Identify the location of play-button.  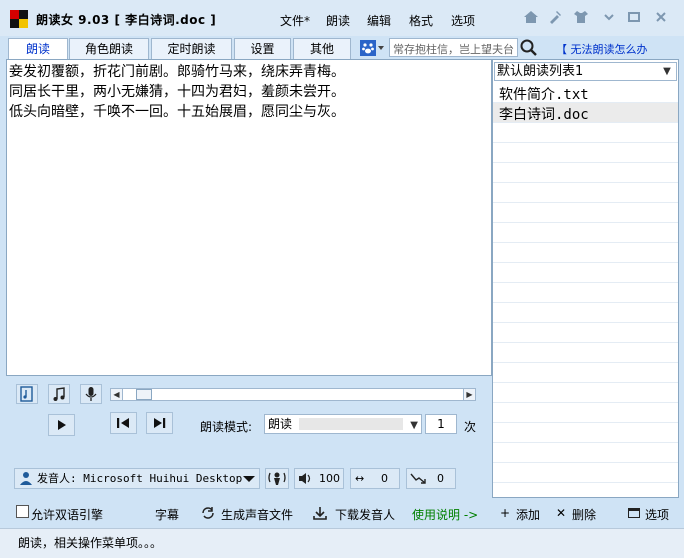
(61, 425).